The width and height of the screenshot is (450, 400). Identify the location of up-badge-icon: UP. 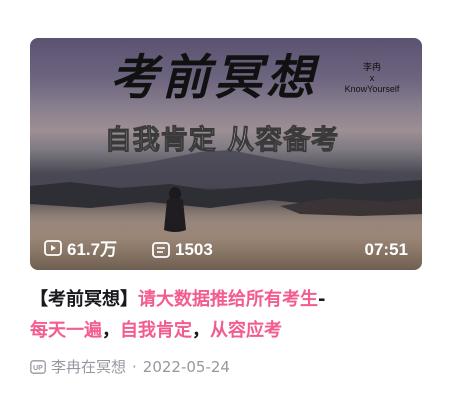
(38, 366).